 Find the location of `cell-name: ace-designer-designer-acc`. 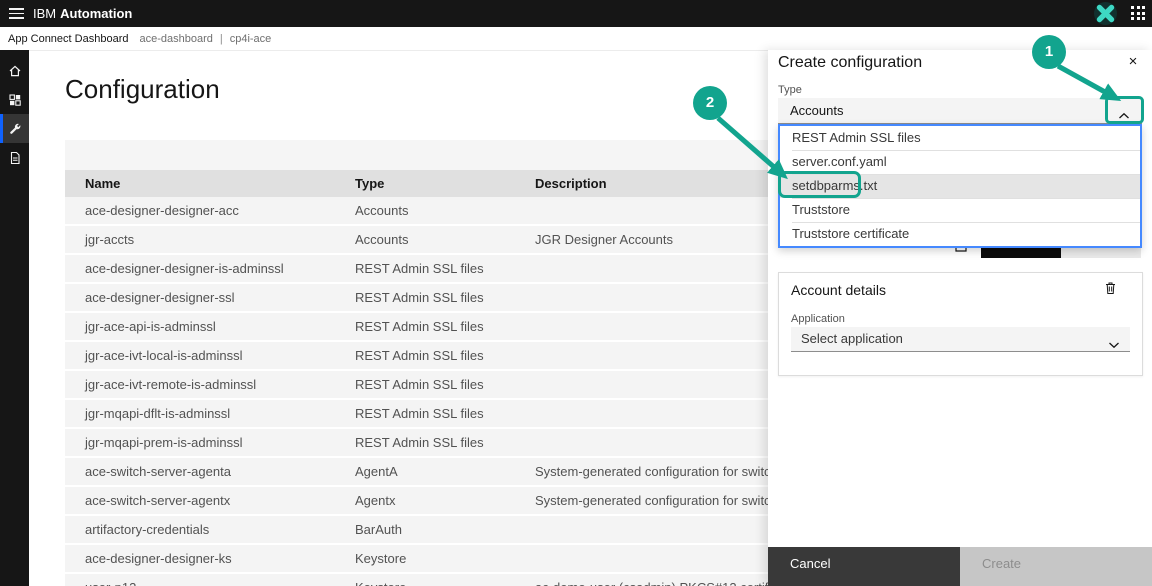

cell-name: ace-designer-designer-acc is located at coordinates (162, 210).